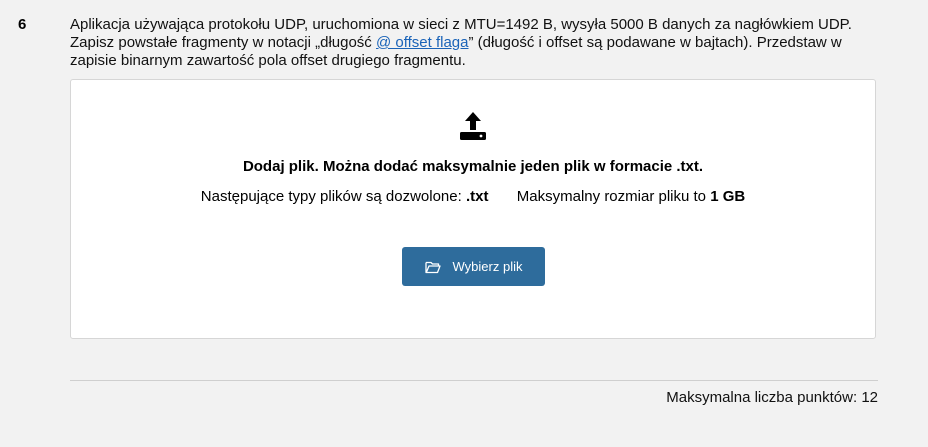 The width and height of the screenshot is (928, 447). Describe the element at coordinates (422, 42) in the screenshot. I see `notation-link: @ offset flaga` at that location.